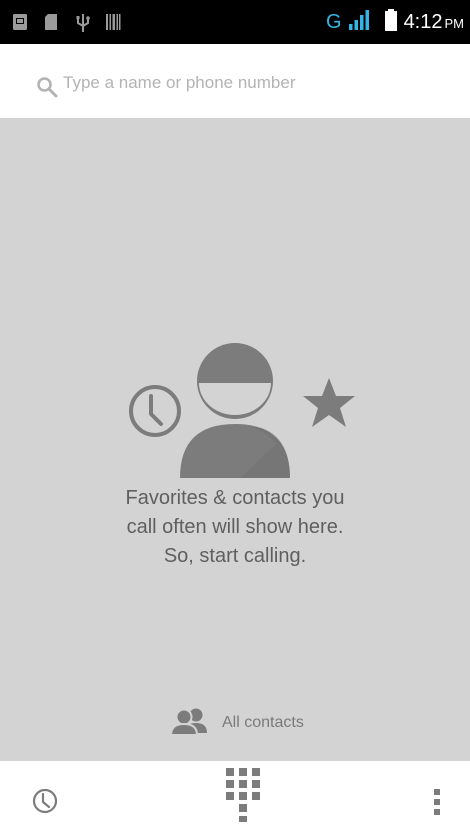 The image size is (470, 833). Describe the element at coordinates (235, 556) in the screenshot. I see `empty-state-line-3: So, start calling.` at that location.